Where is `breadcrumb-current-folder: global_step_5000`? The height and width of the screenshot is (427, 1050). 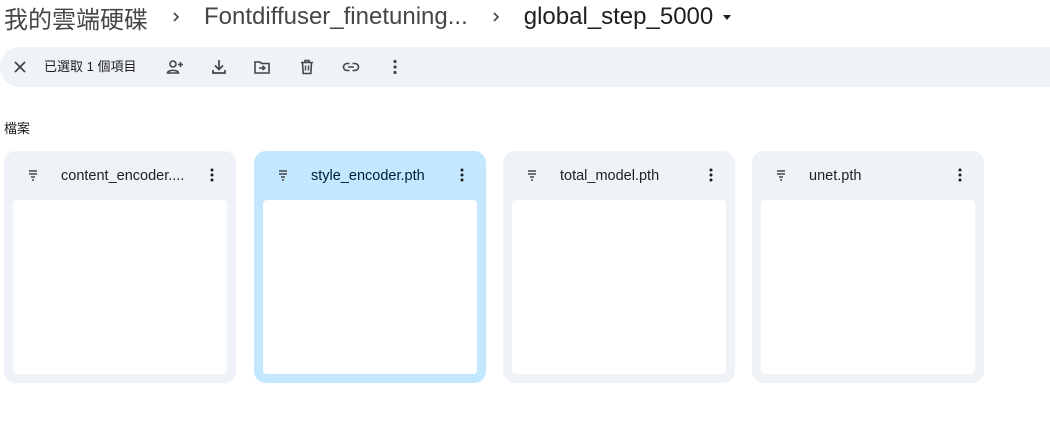 breadcrumb-current-folder: global_step_5000 is located at coordinates (629, 17).